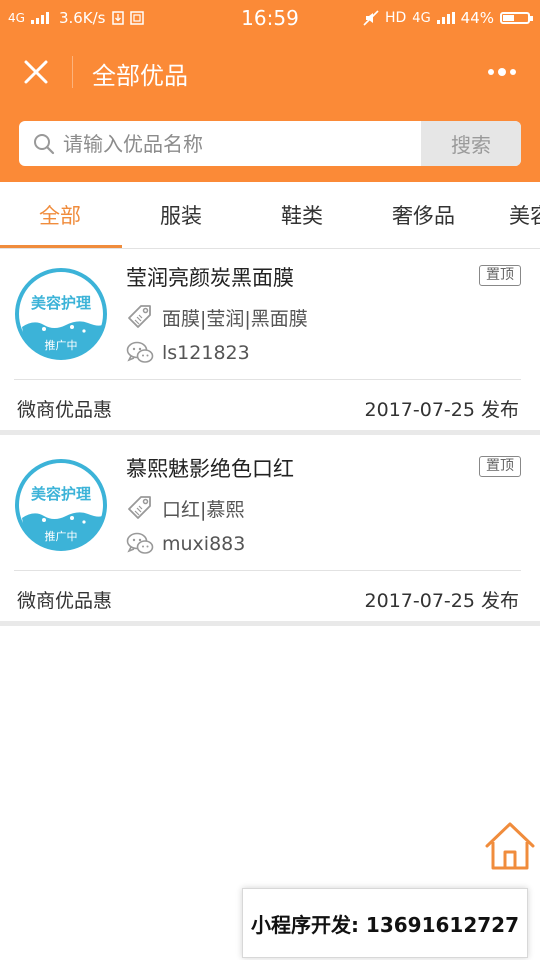  I want to click on home-icon, so click(510, 846).